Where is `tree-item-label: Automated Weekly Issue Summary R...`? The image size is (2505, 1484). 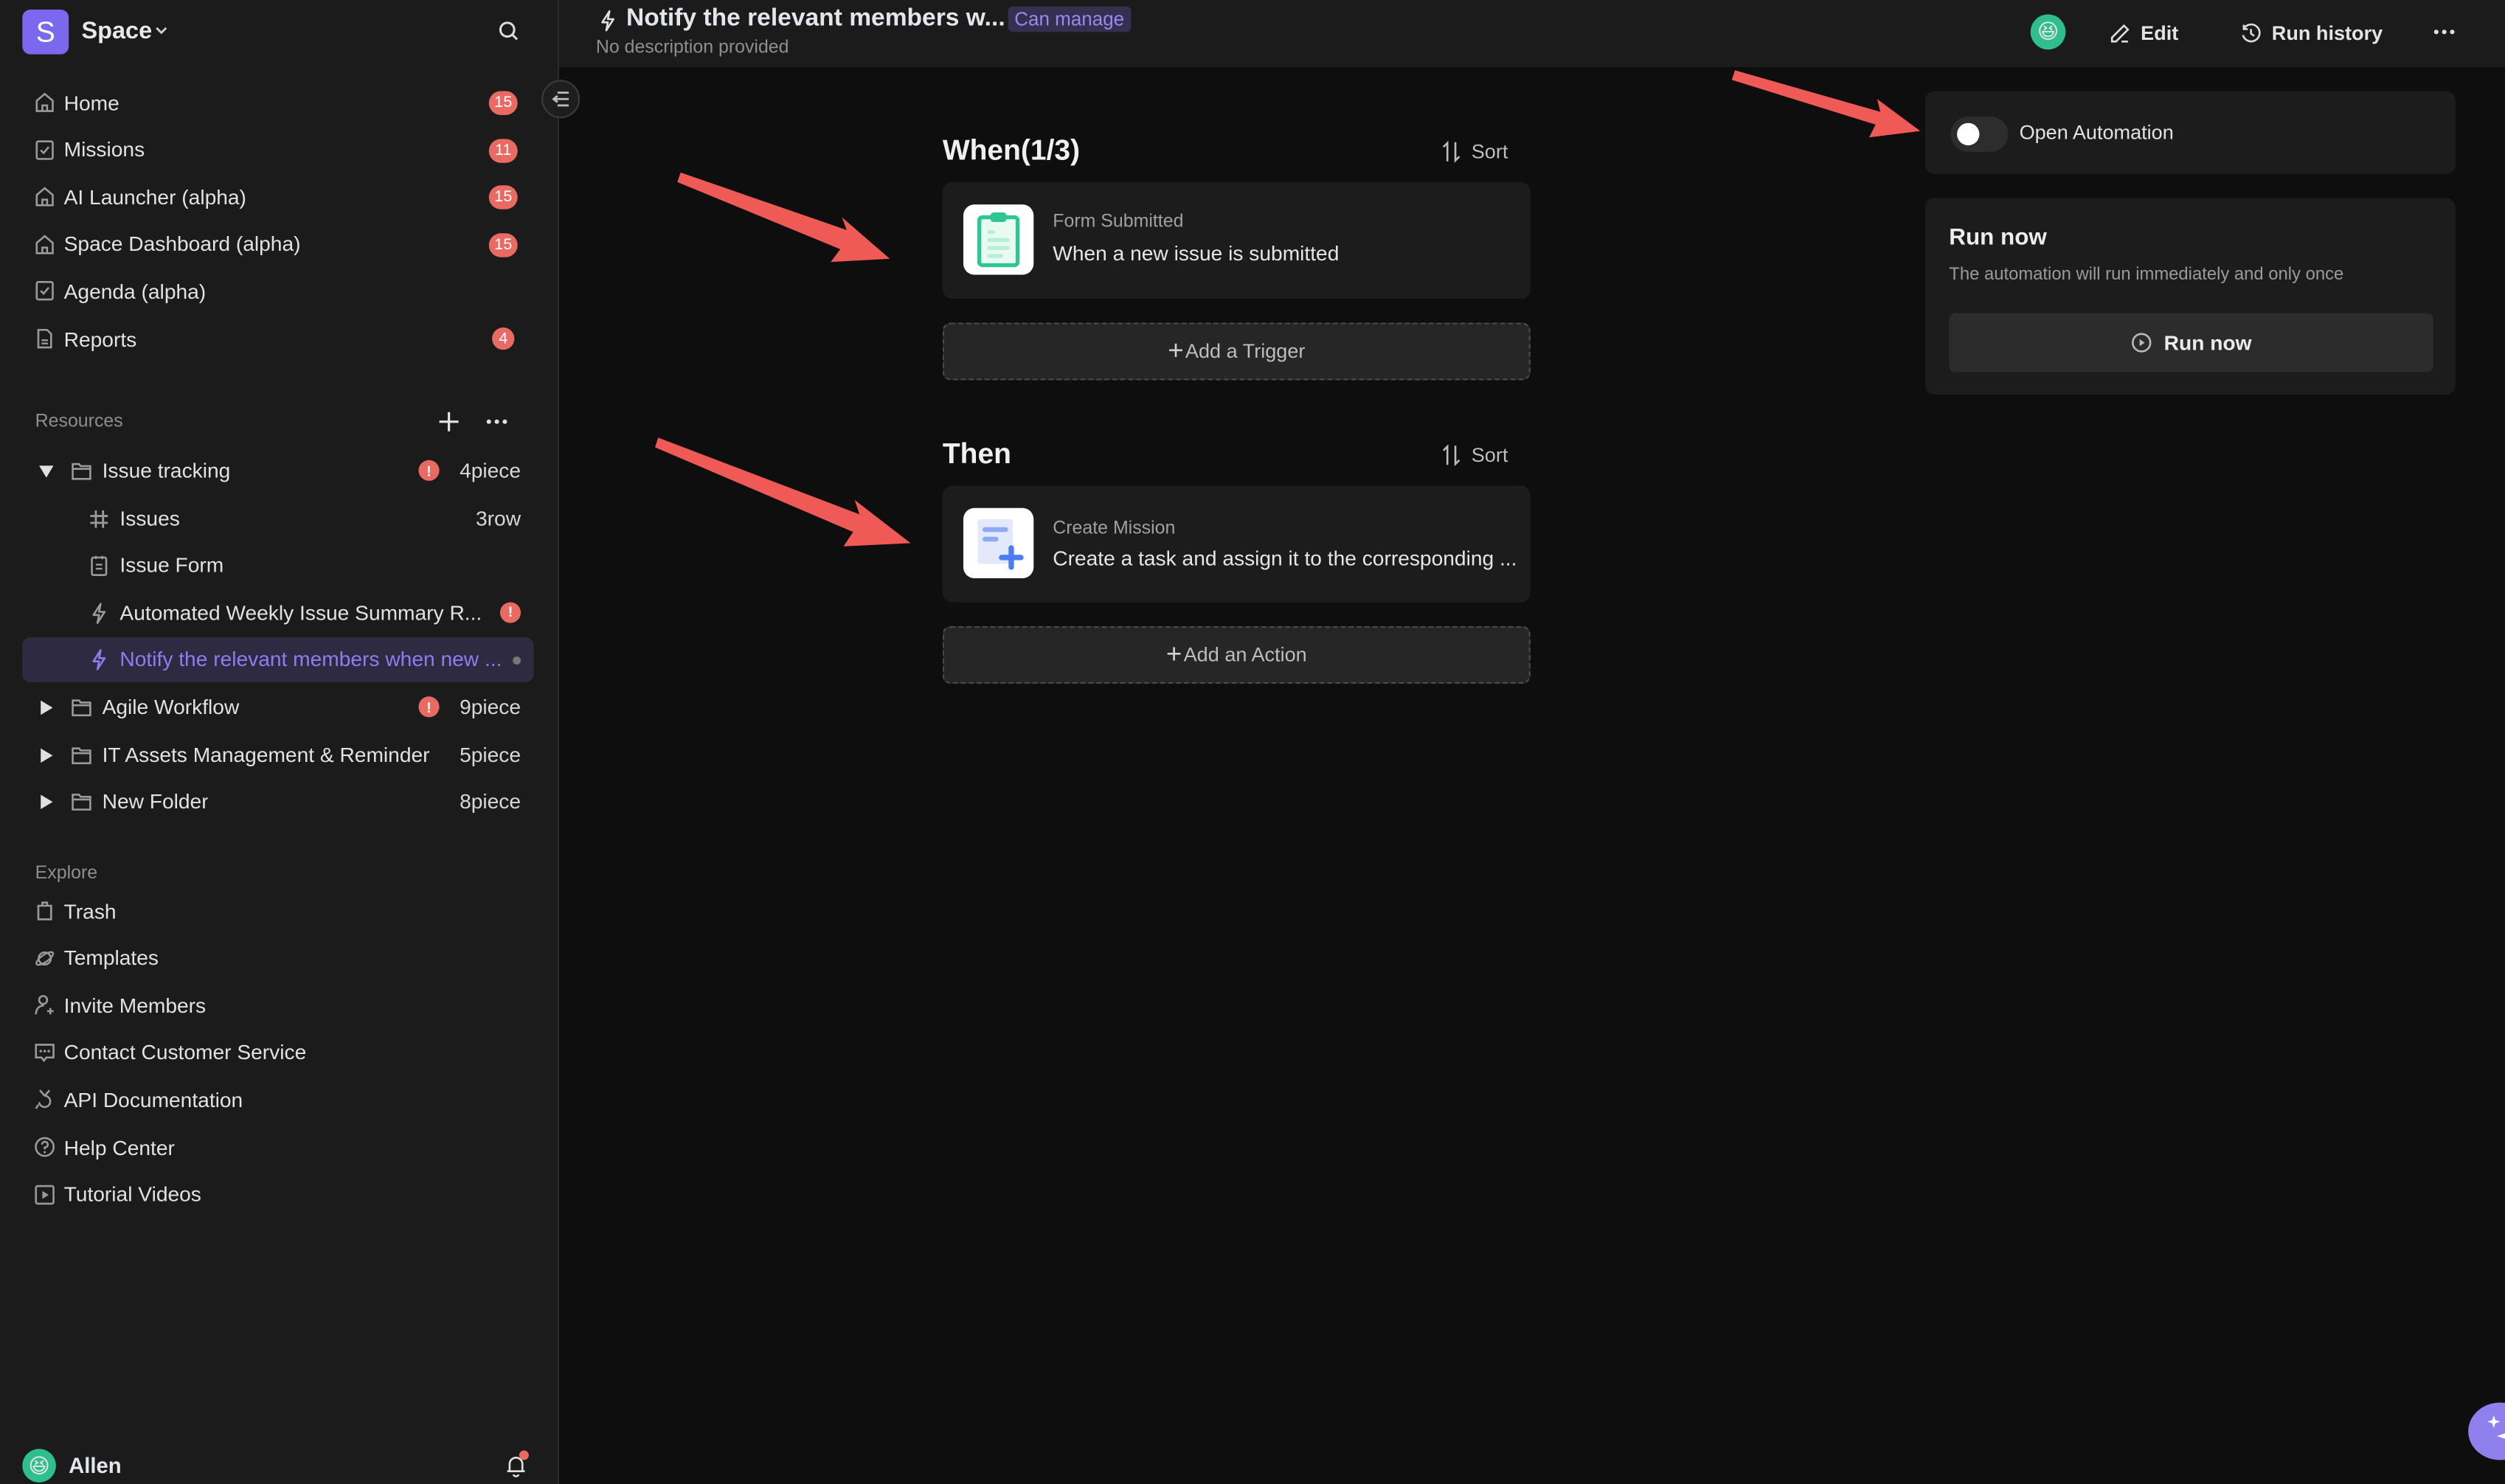
tree-item-label: Automated Weekly Issue Summary R... is located at coordinates (300, 612).